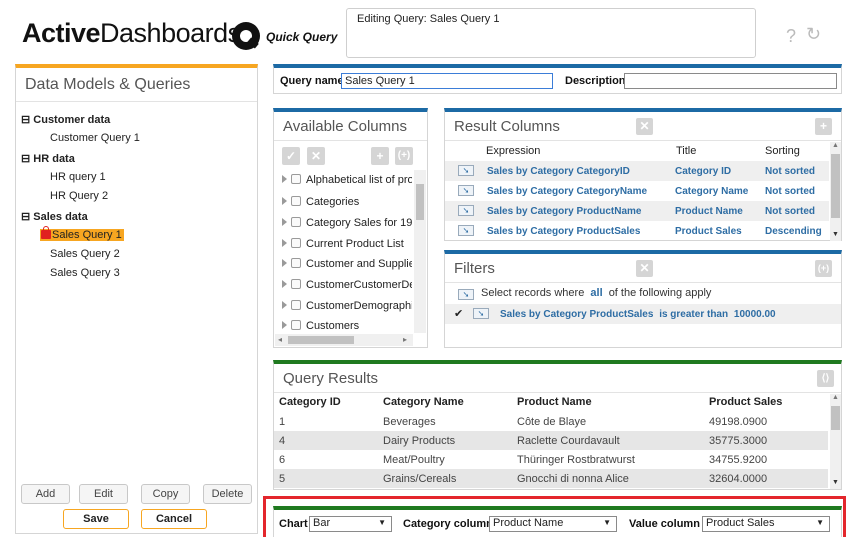 This screenshot has height=537, width=846. Describe the element at coordinates (791, 36) in the screenshot. I see `question-icon: ?` at that location.